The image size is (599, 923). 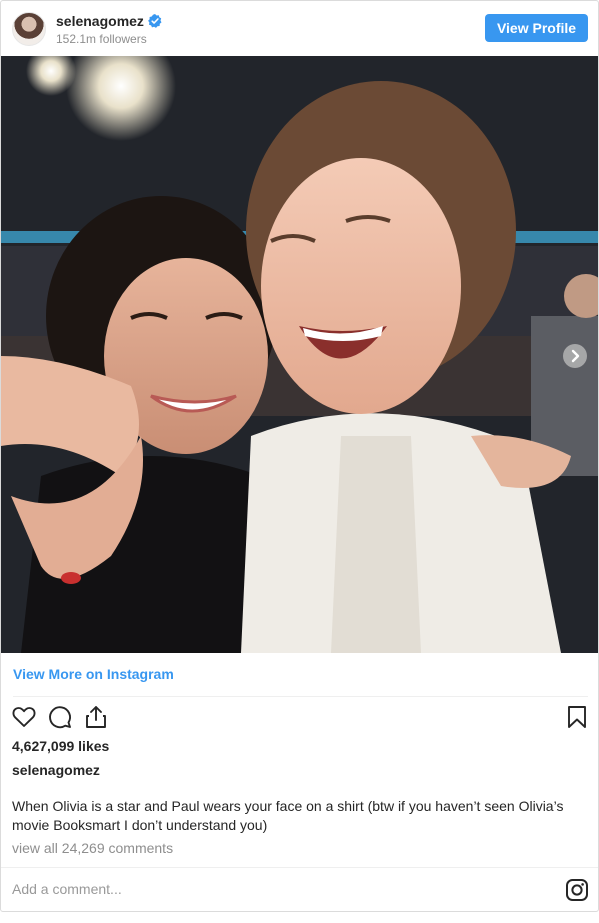 What do you see at coordinates (24, 717) in the screenshot?
I see `heart-icon` at bounding box center [24, 717].